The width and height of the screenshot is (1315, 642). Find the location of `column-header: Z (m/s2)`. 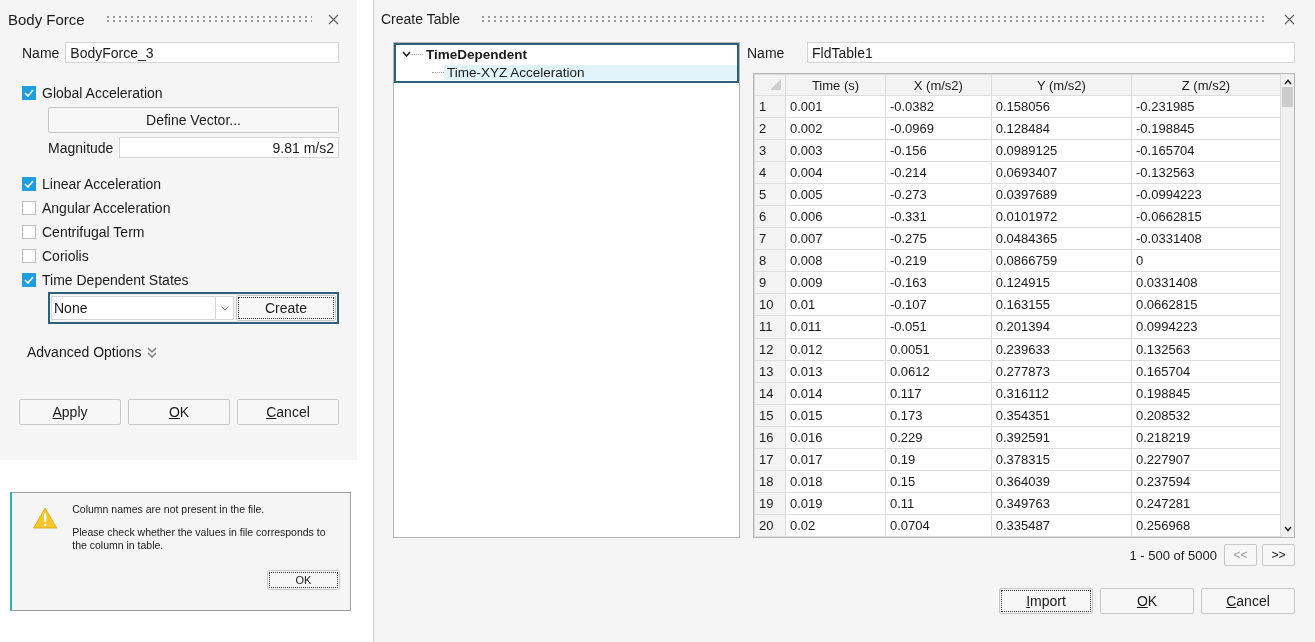

column-header: Z (m/s2) is located at coordinates (1206, 85).